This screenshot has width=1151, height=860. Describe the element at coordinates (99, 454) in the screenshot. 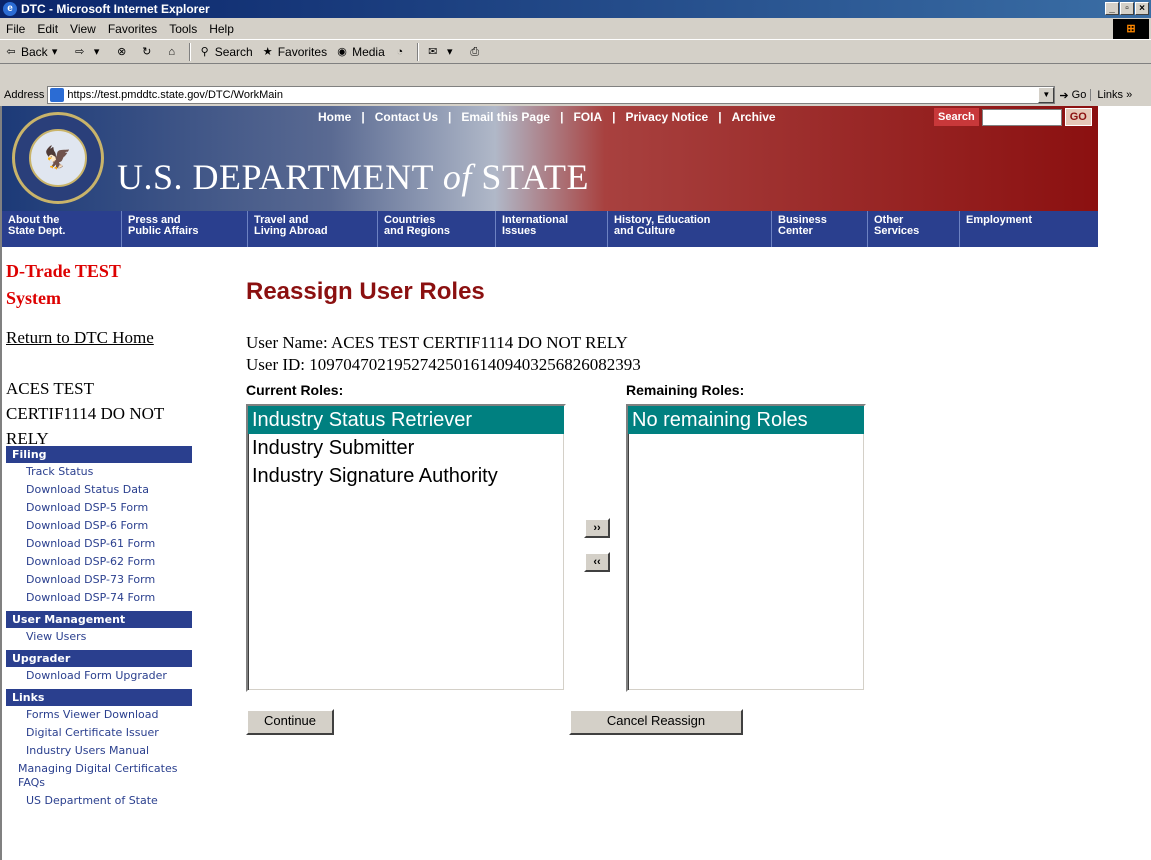

I see `section-filing: Filing` at that location.